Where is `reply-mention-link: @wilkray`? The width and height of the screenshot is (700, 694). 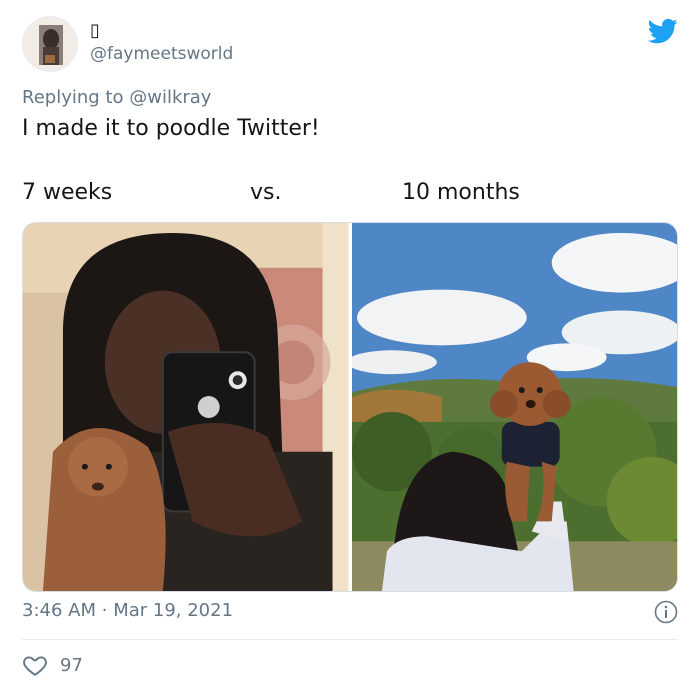
reply-mention-link: @wilkray is located at coordinates (170, 97).